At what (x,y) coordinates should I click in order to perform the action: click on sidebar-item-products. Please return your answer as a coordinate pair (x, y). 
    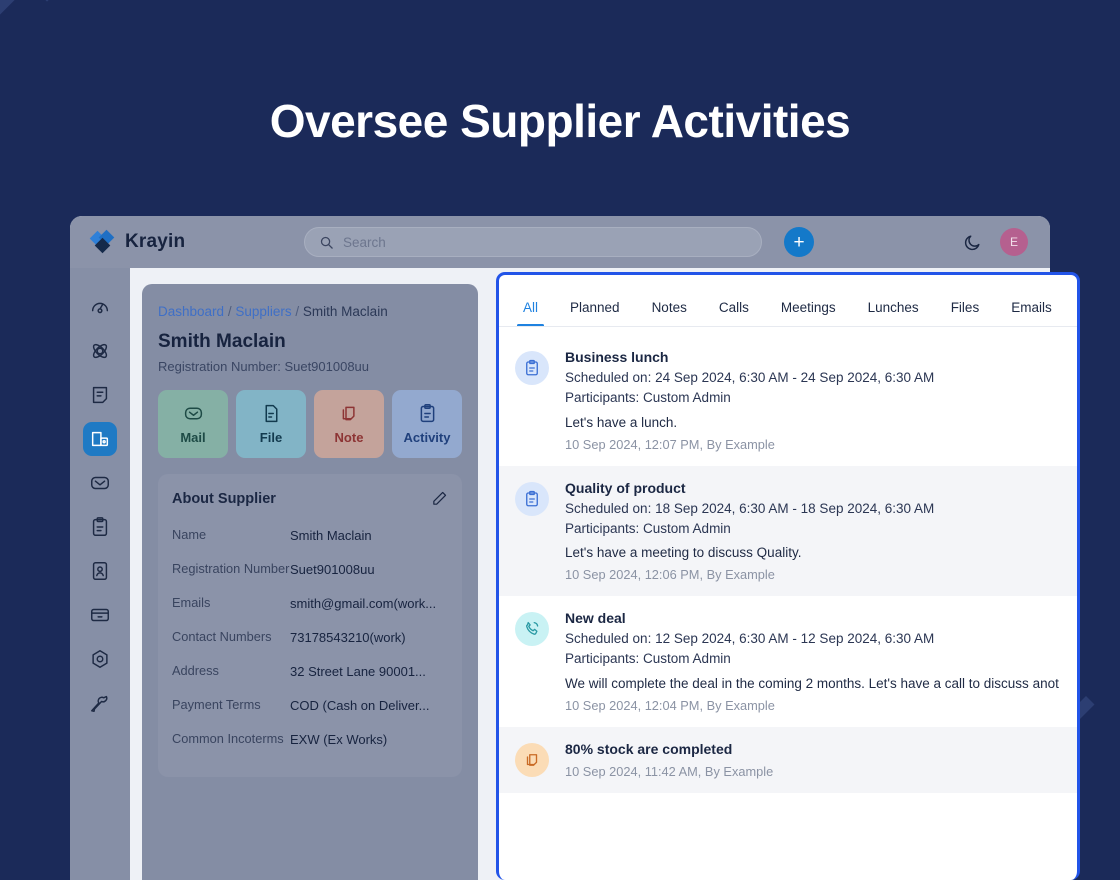
    Looking at the image, I should click on (100, 615).